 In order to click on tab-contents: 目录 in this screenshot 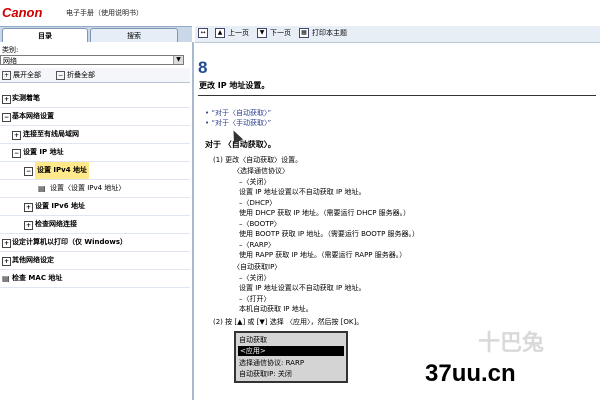, I will do `click(45, 35)`.